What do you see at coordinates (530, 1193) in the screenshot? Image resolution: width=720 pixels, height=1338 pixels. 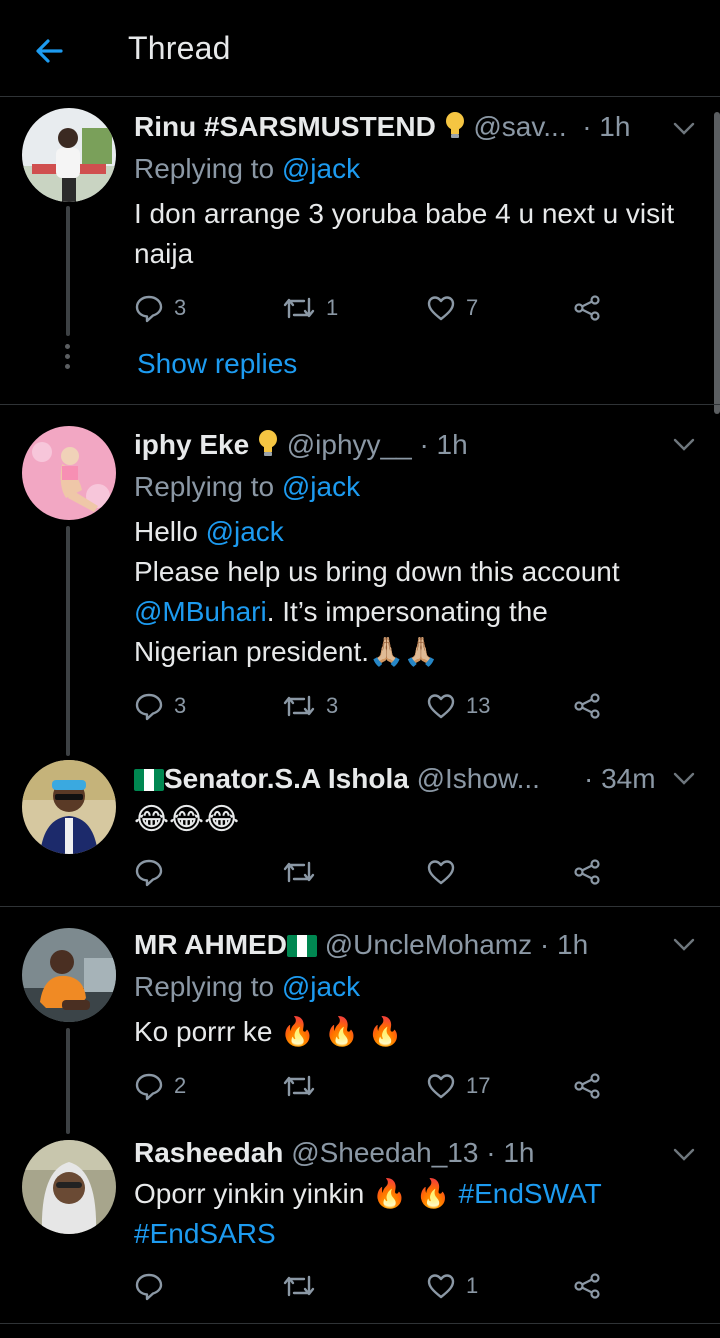 I see `hashtag-link: #EndSWAT` at bounding box center [530, 1193].